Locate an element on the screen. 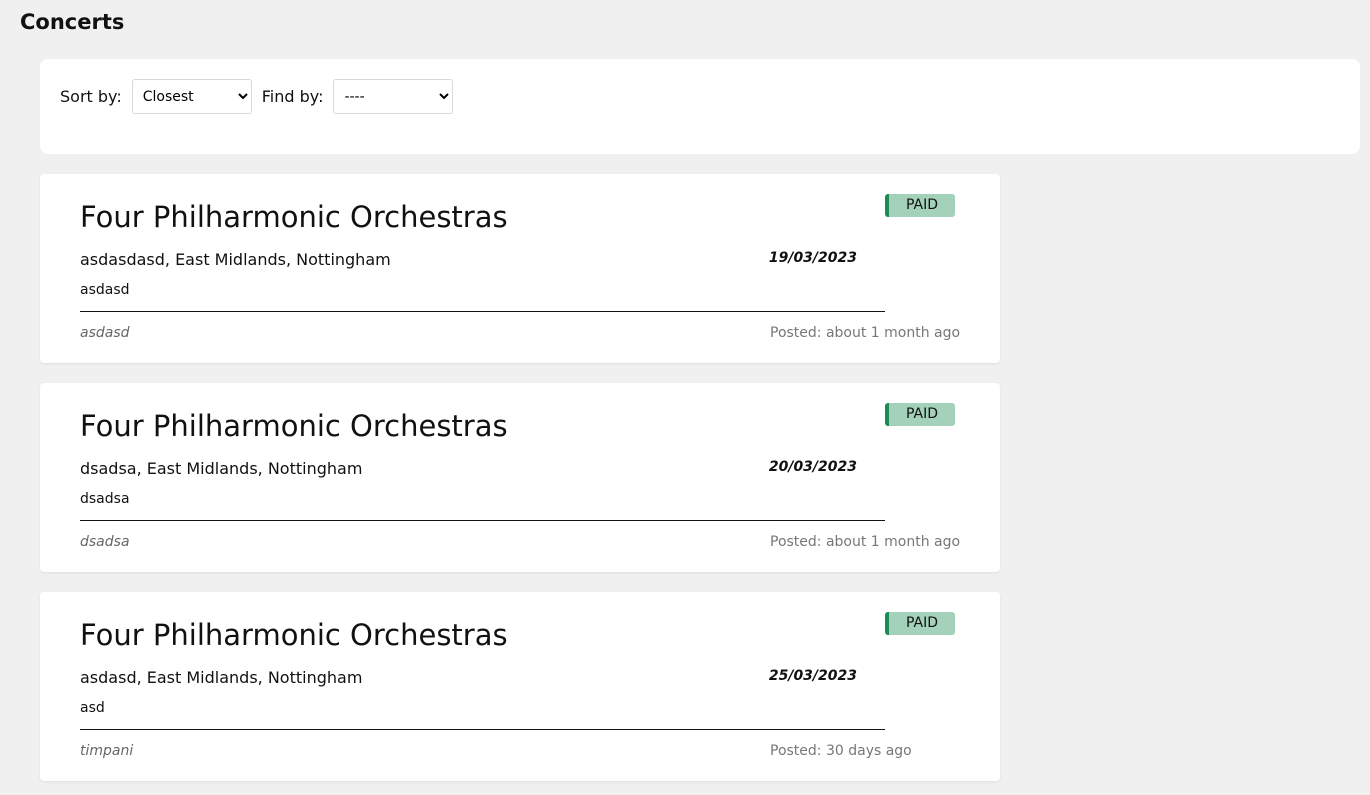  sort-select: Closest is located at coordinates (191, 96).